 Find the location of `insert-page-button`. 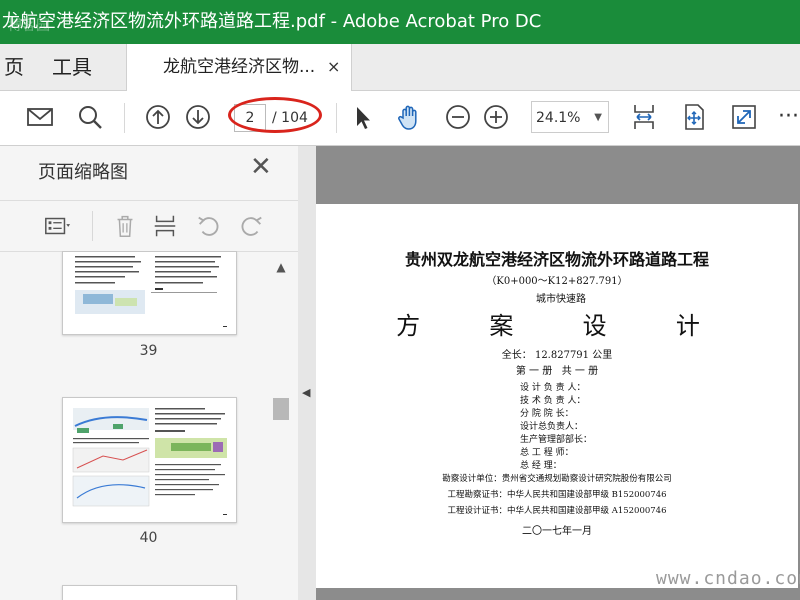

insert-page-button is located at coordinates (165, 226).